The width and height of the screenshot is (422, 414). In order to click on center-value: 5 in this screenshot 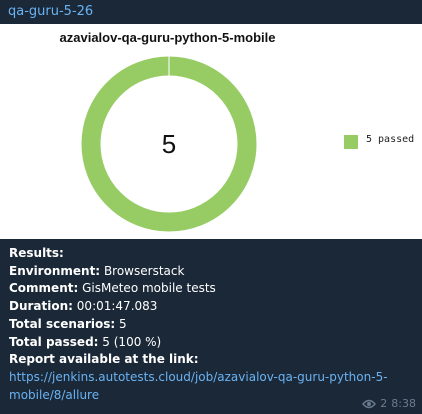, I will do `click(169, 144)`.